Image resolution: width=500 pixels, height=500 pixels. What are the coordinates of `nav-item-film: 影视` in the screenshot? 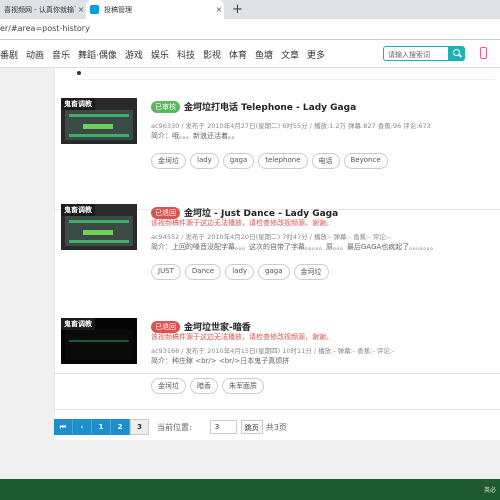 It's located at (212, 54).